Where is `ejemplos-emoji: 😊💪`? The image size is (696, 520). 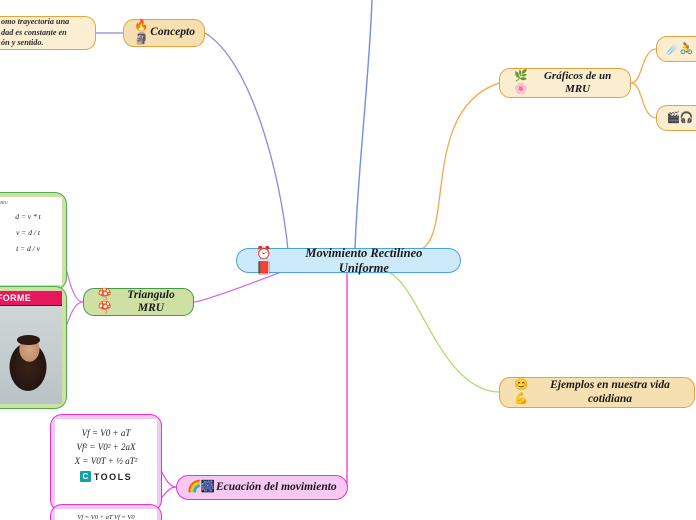
ejemplos-emoji: 😊💪 is located at coordinates (521, 392).